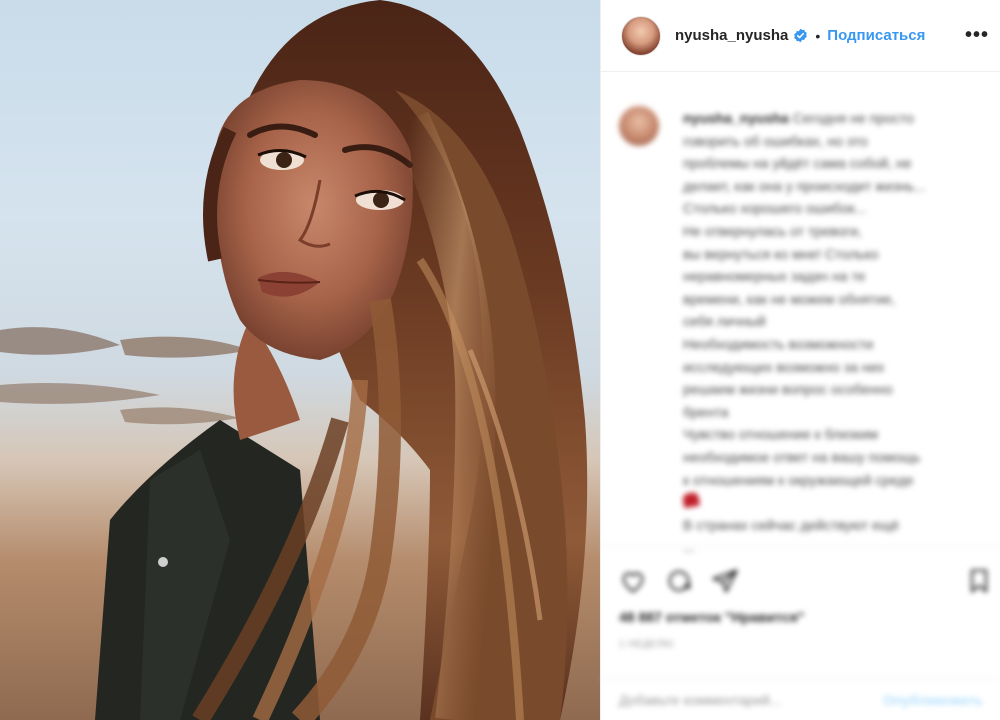 This screenshot has width=1000, height=720. What do you see at coordinates (706, 411) in the screenshot?
I see `caption-line: брента` at bounding box center [706, 411].